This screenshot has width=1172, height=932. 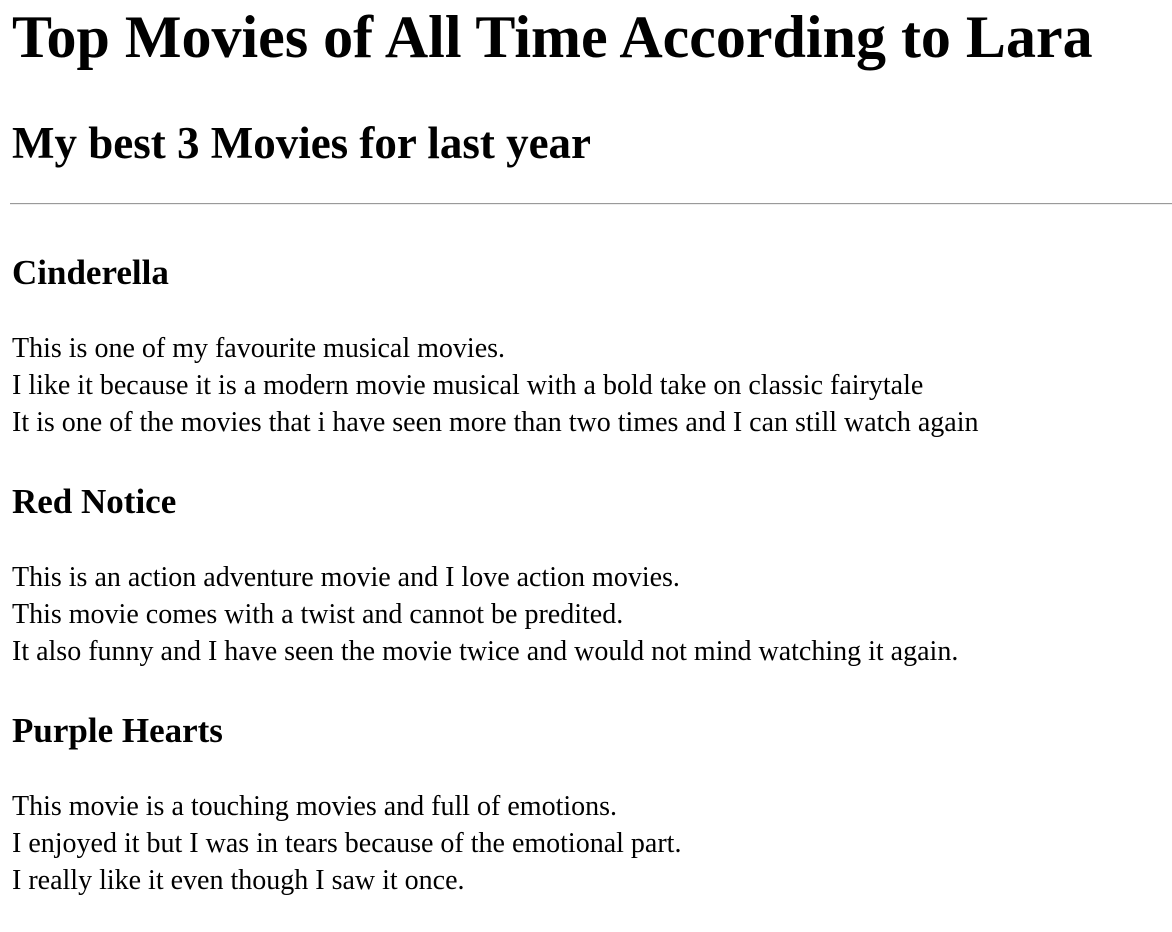 What do you see at coordinates (552, 37) in the screenshot?
I see `page-title: Top Movies of All Time According to Lara` at bounding box center [552, 37].